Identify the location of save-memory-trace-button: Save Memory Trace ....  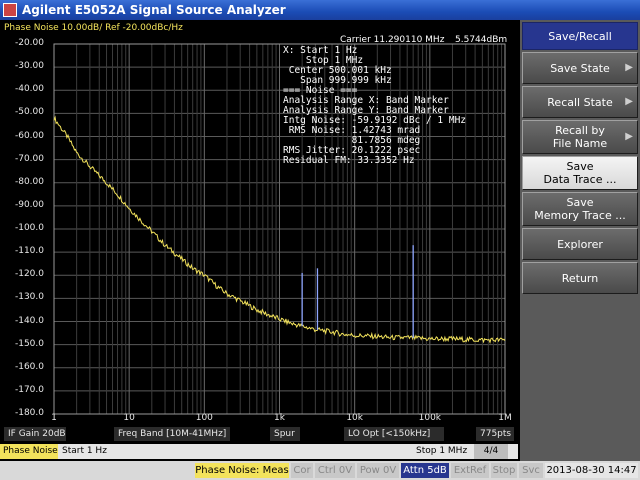
(580, 209).